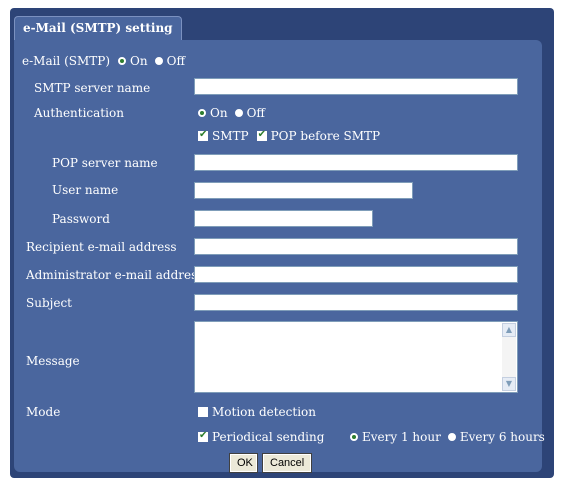 This screenshot has width=564, height=486. I want to click on auth-methods-row: SMTP POP before SMTP, so click(289, 136).